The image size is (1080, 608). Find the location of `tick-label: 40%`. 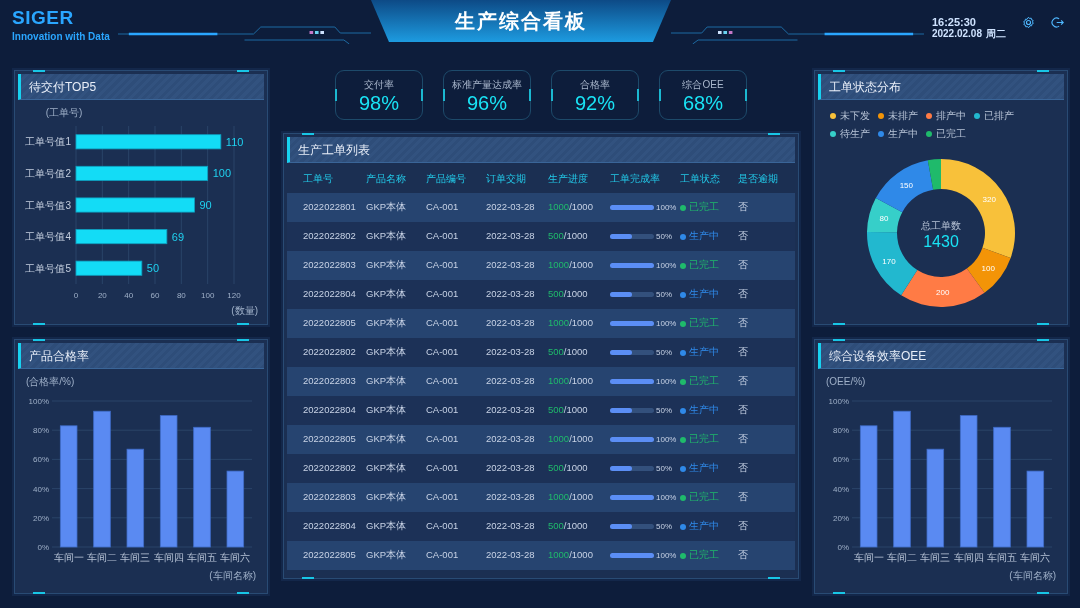

tick-label: 40% is located at coordinates (841, 489).